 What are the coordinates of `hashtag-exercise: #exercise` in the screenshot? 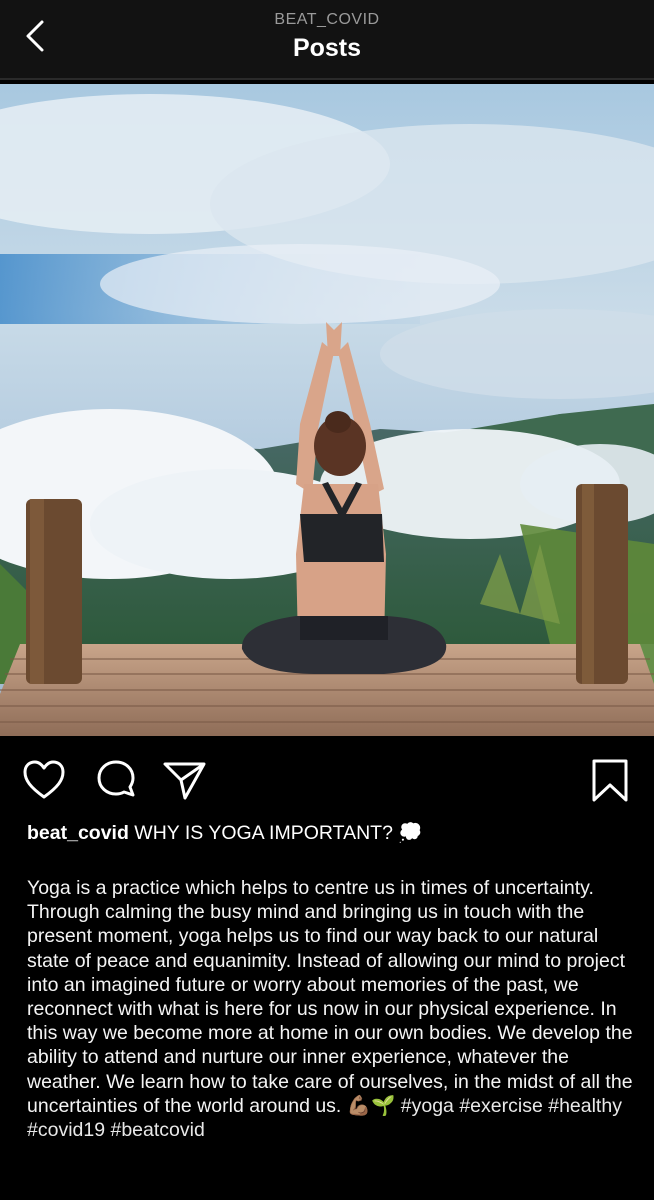 It's located at (500, 1106).